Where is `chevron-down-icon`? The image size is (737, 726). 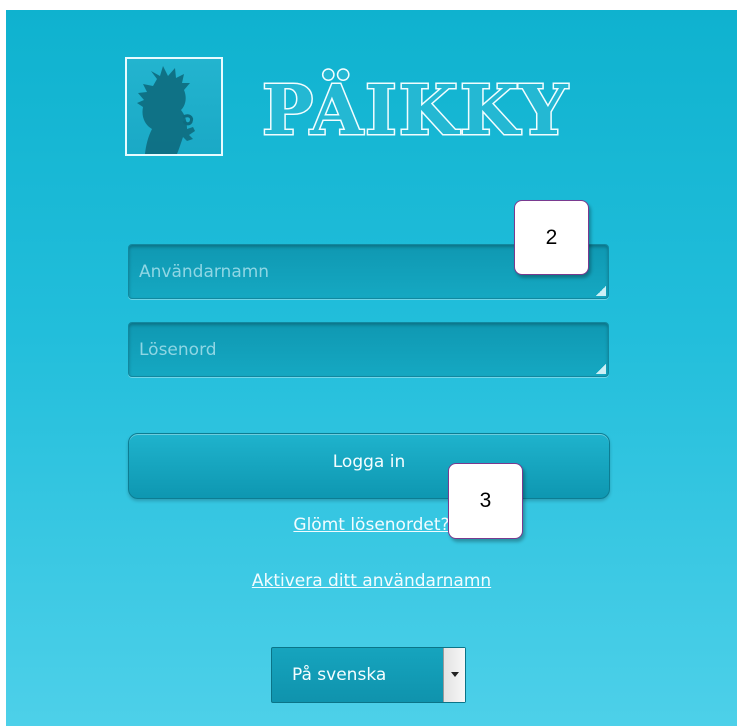 chevron-down-icon is located at coordinates (455, 674).